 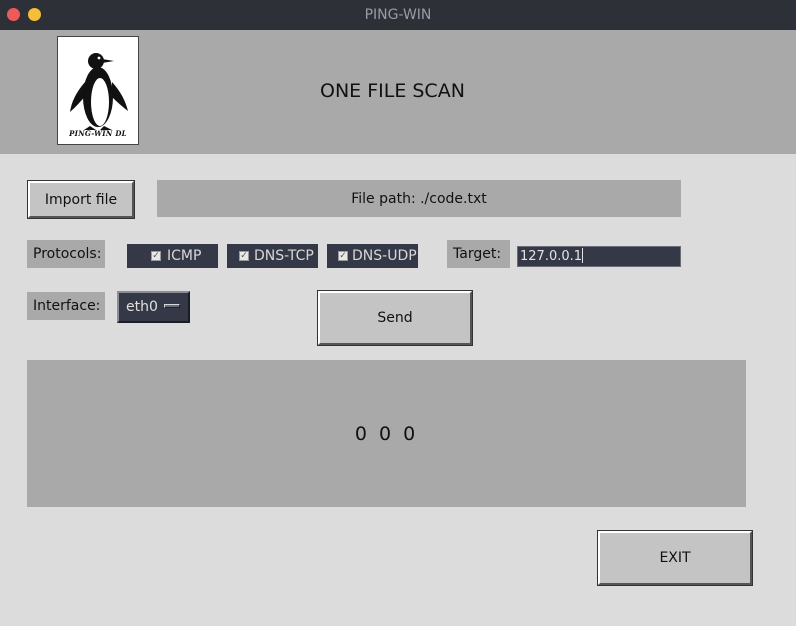 What do you see at coordinates (478, 254) in the screenshot?
I see `target-label: Target:` at bounding box center [478, 254].